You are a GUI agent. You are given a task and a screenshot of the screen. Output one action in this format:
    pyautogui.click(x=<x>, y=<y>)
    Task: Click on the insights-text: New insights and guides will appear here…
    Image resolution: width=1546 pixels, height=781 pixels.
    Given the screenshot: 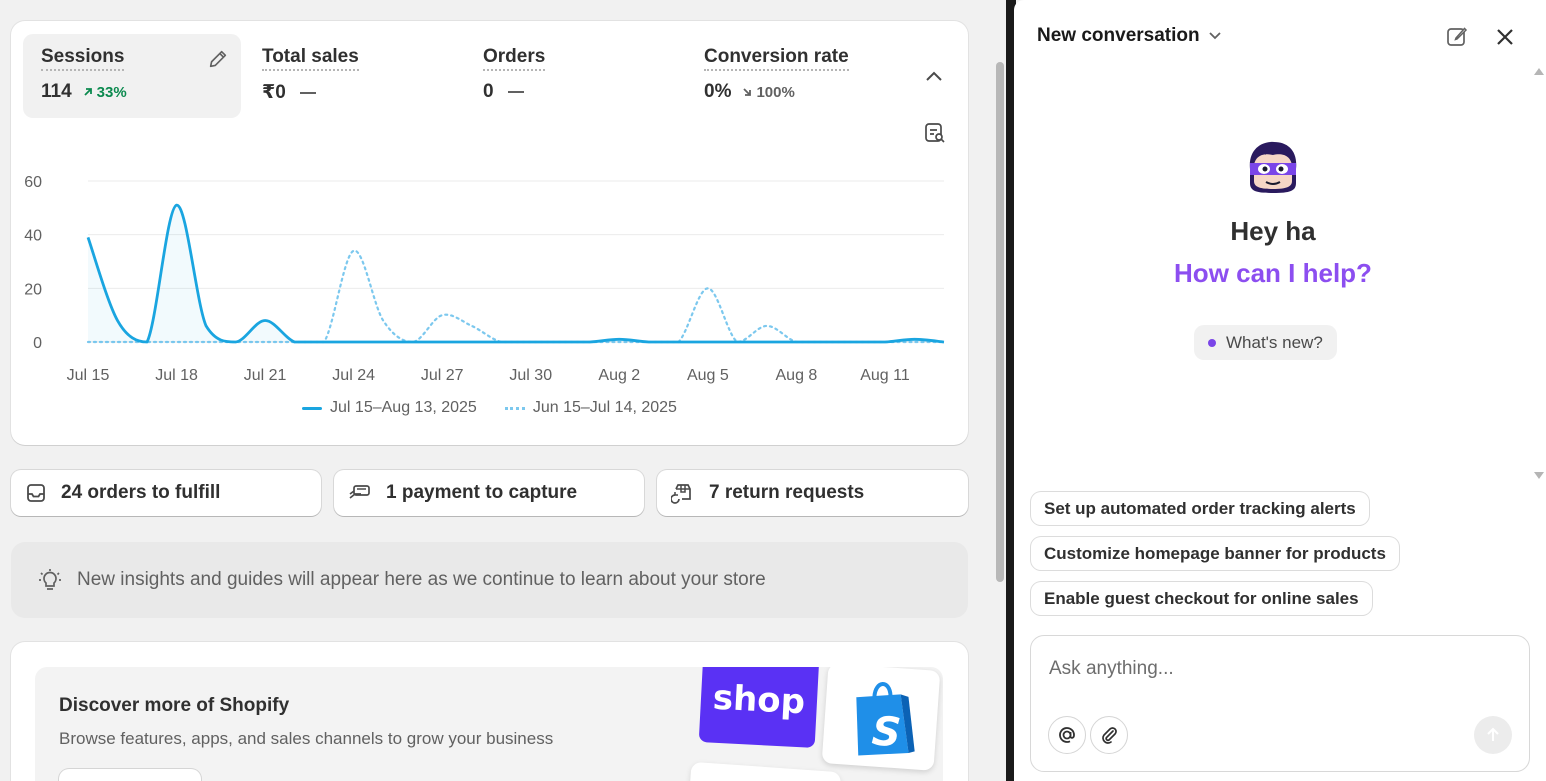 What is the action you would take?
    pyautogui.click(x=421, y=579)
    